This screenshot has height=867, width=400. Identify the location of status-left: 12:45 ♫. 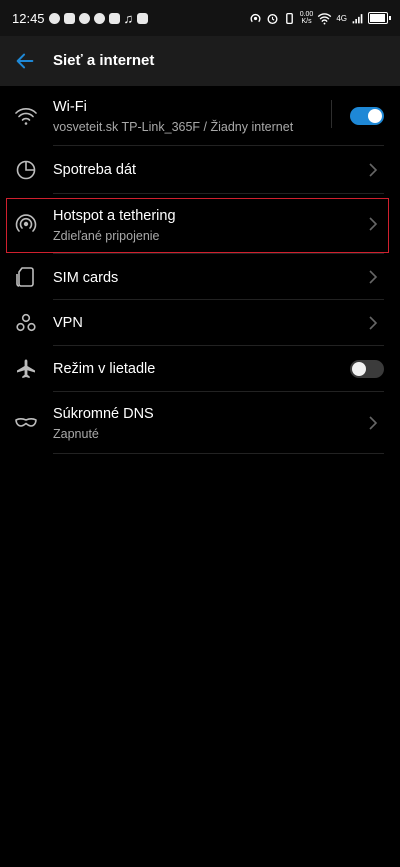
(80, 18).